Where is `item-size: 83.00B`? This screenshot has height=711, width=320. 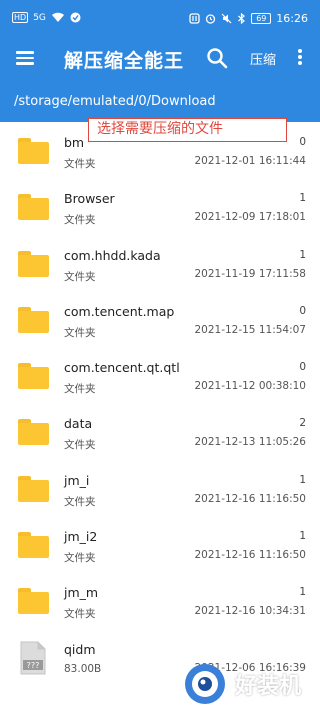 item-size: 83.00B is located at coordinates (83, 668).